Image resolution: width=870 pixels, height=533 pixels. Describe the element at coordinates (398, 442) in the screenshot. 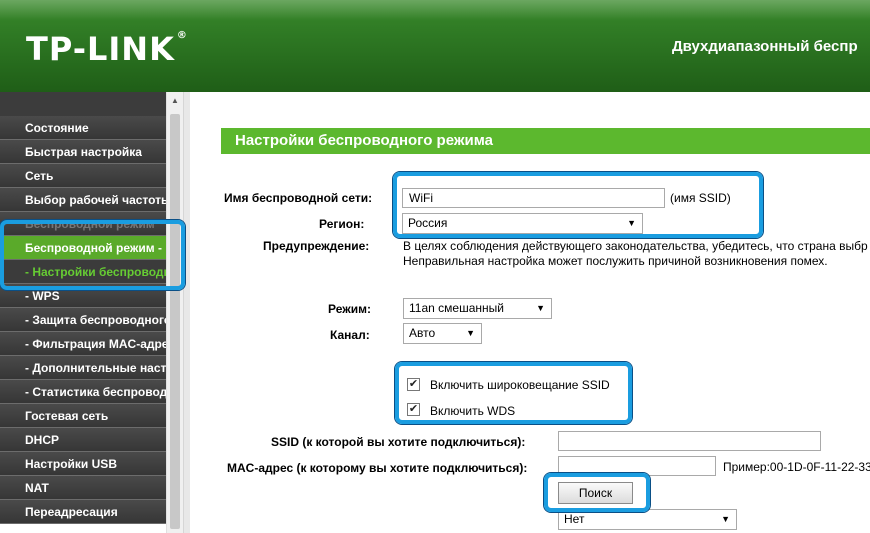

I see `wds-ssid-label: SSID (к которой вы хотите подключиться):` at that location.